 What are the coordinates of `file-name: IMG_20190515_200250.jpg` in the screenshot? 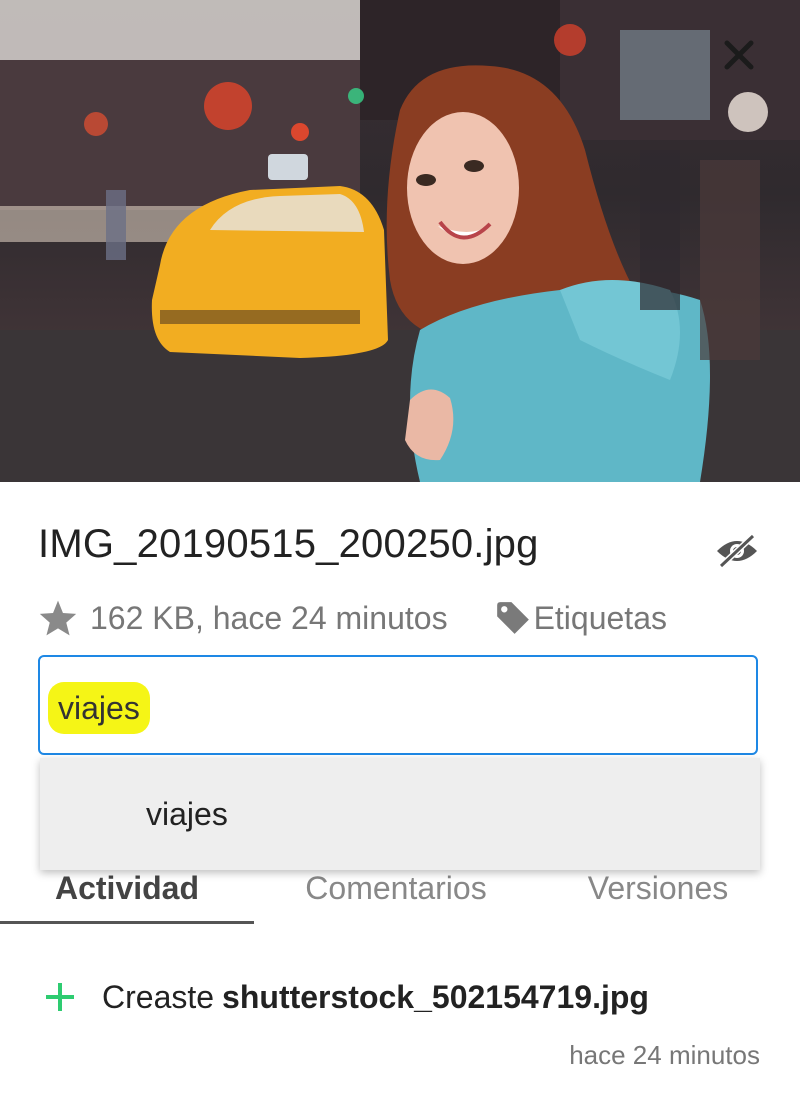 It's located at (288, 544).